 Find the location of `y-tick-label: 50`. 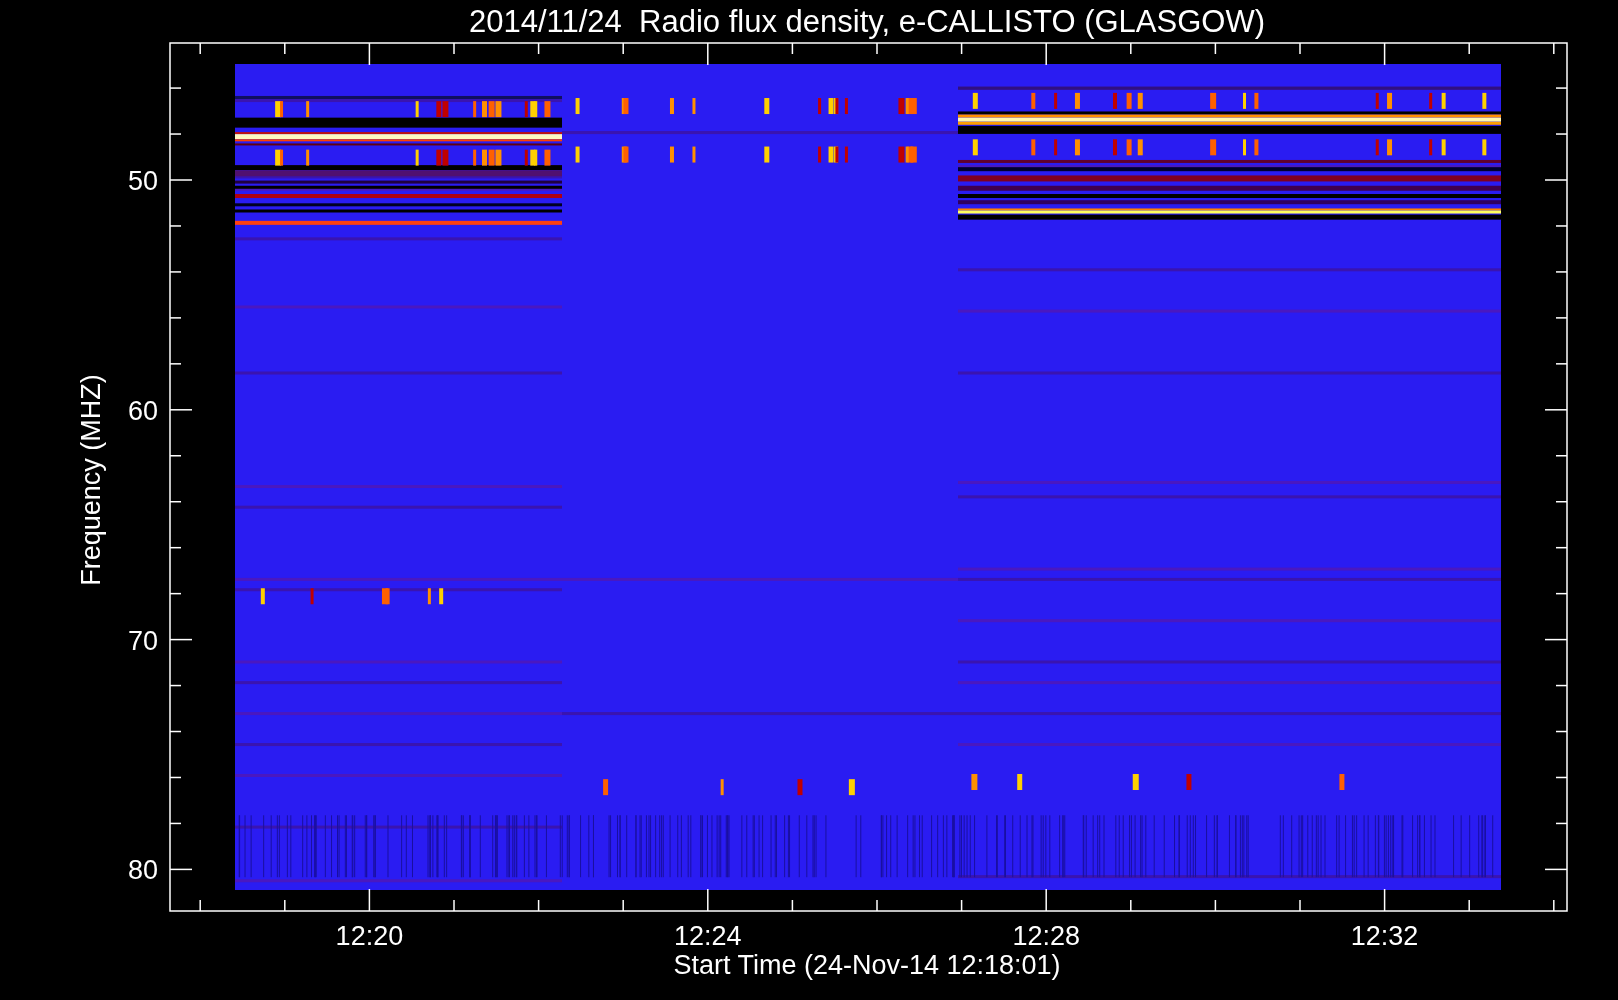

y-tick-label: 50 is located at coordinates (142, 181).